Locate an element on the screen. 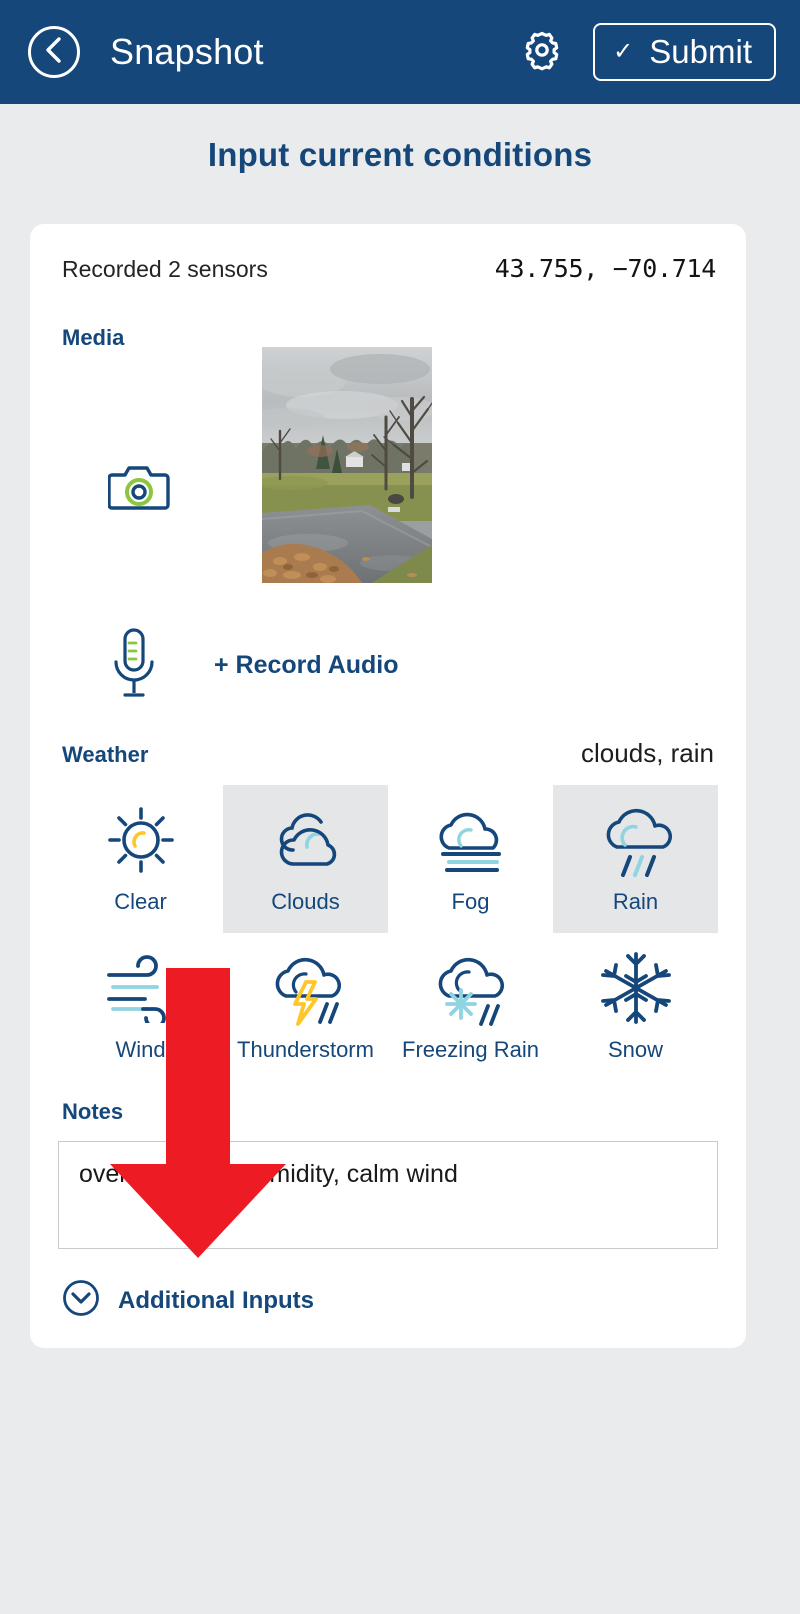 The image size is (800, 1614). meta-row: Recorded 2 sensors 43.755, −70.714 is located at coordinates (388, 268).